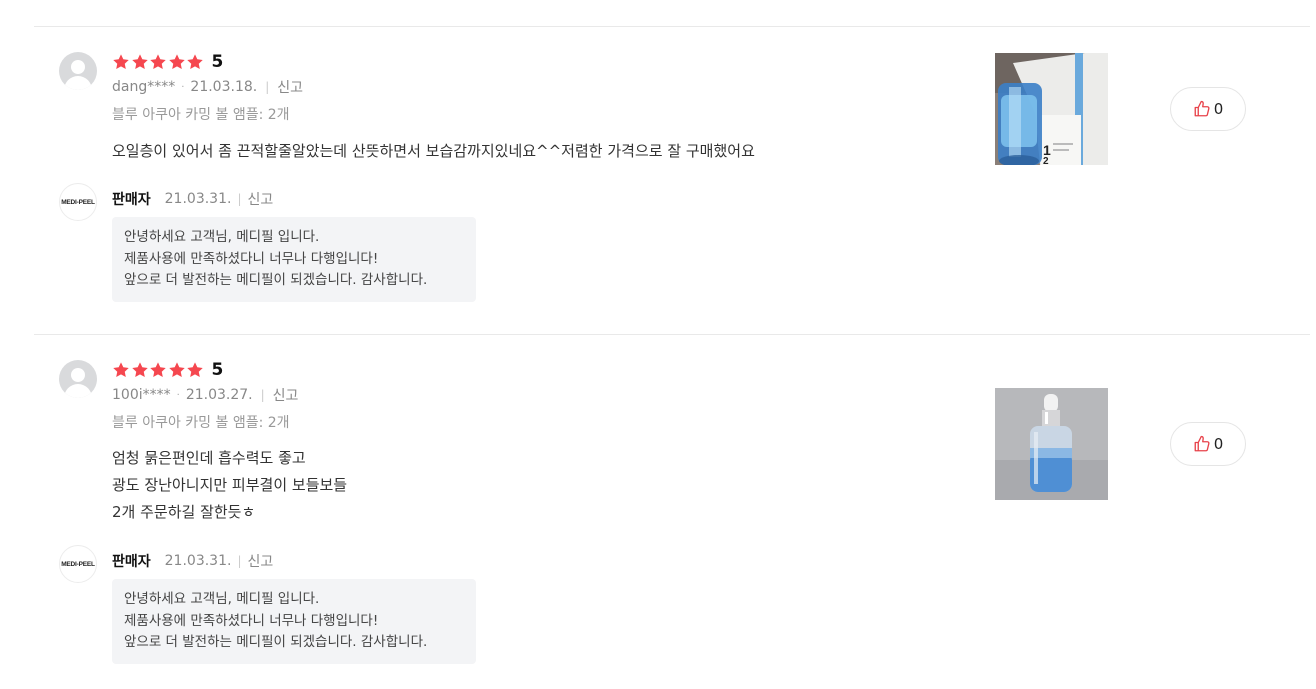 The image size is (1316, 689). I want to click on review-date: 21.03.18., so click(224, 87).